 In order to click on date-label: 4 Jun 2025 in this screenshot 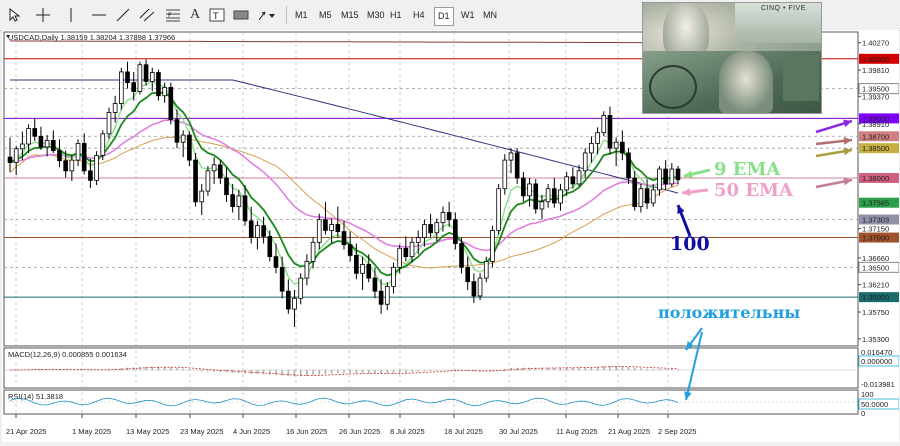, I will do `click(251, 431)`.